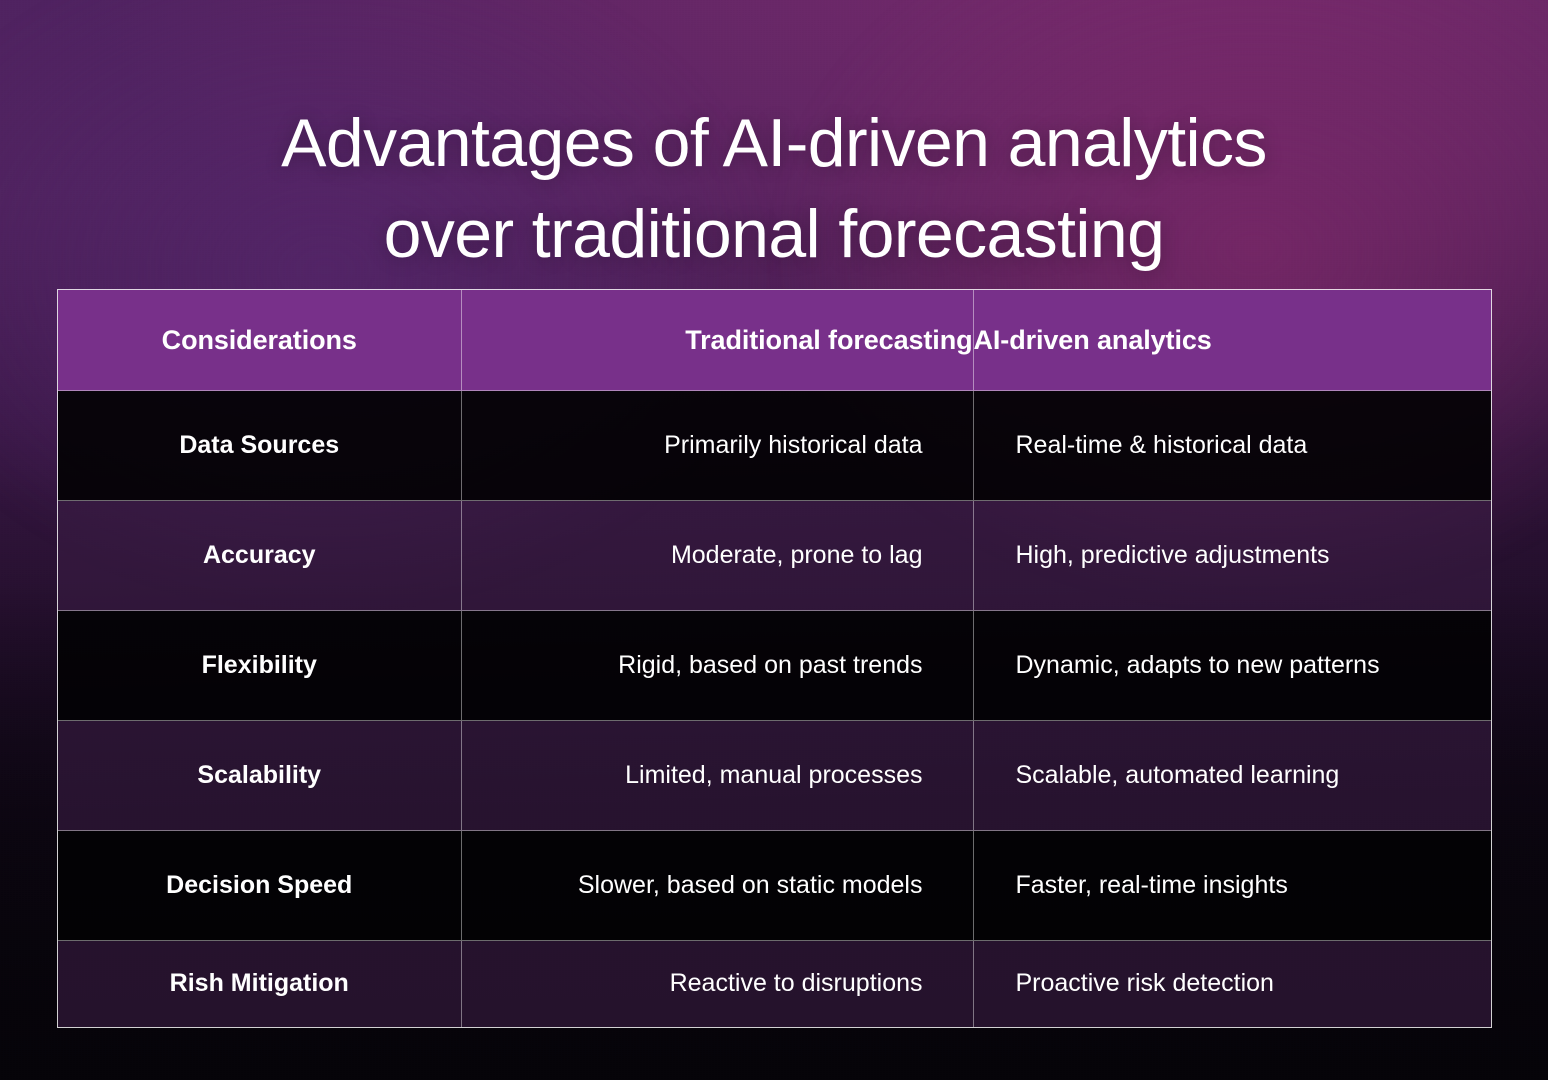 This screenshot has height=1080, width=1548. I want to click on cell-traditional: Rigid, based on past trends, so click(717, 665).